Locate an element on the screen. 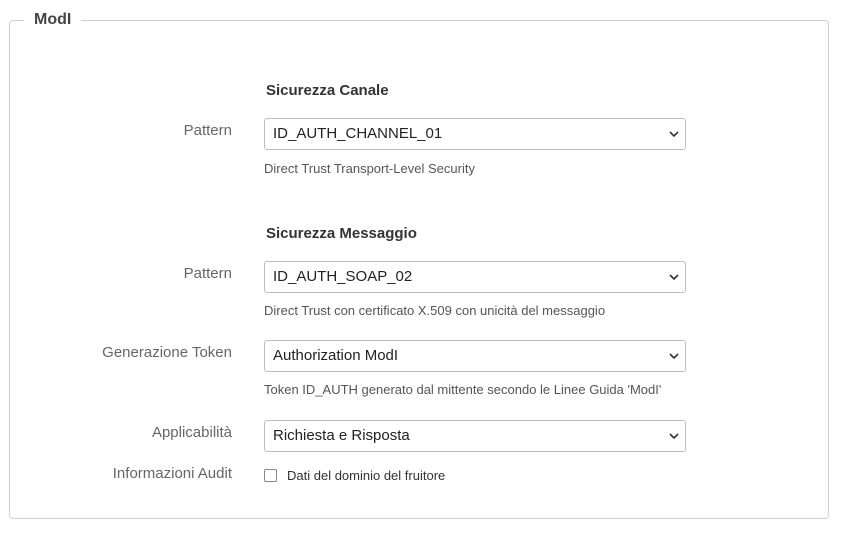  applicability-value: Richiesta e Risposta is located at coordinates (341, 435).